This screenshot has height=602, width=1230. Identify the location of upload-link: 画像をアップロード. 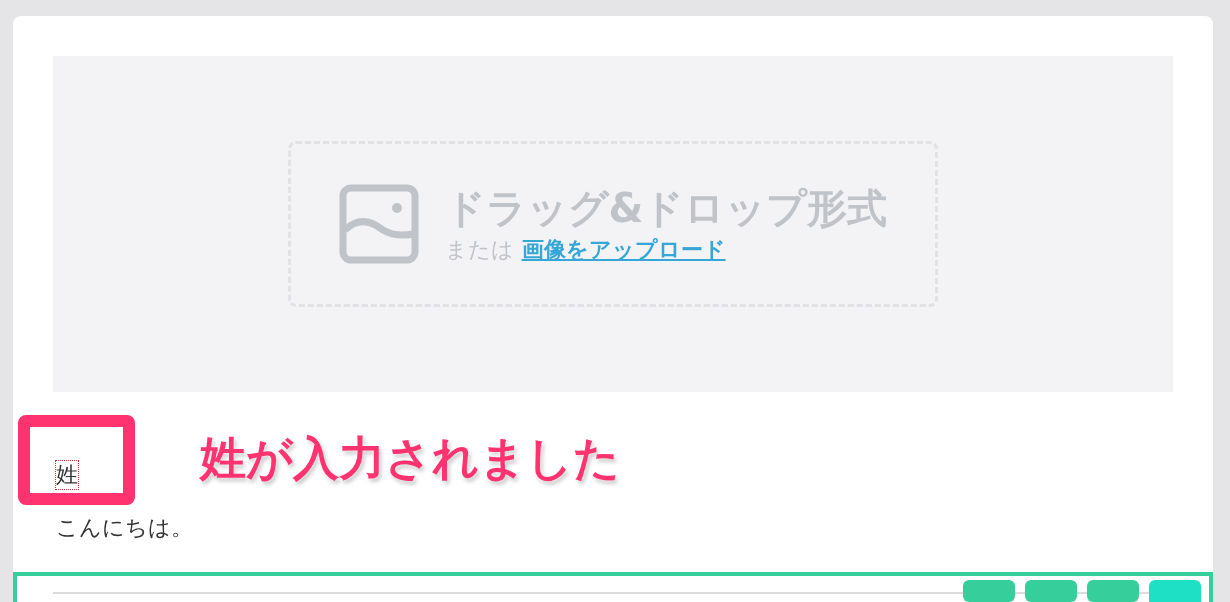
(623, 249).